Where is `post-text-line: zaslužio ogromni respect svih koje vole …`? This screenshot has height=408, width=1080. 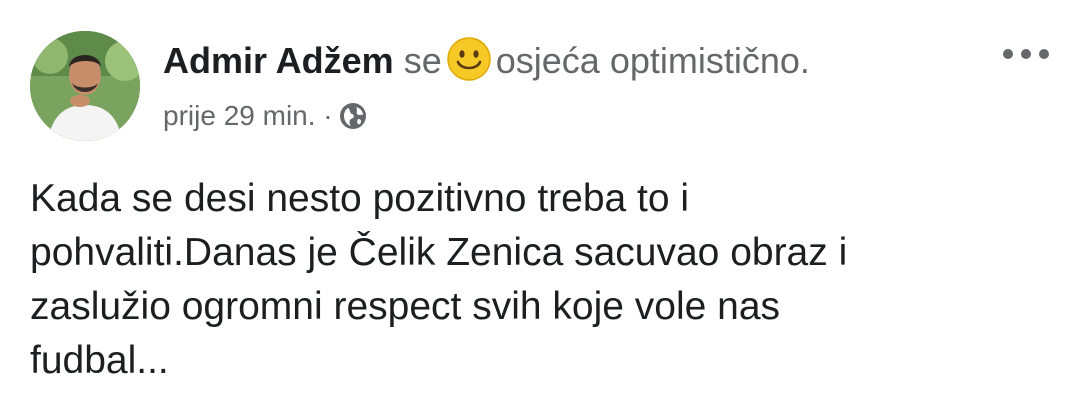
post-text-line: zaslužio ogromni respect svih koje vole … is located at coordinates (405, 306).